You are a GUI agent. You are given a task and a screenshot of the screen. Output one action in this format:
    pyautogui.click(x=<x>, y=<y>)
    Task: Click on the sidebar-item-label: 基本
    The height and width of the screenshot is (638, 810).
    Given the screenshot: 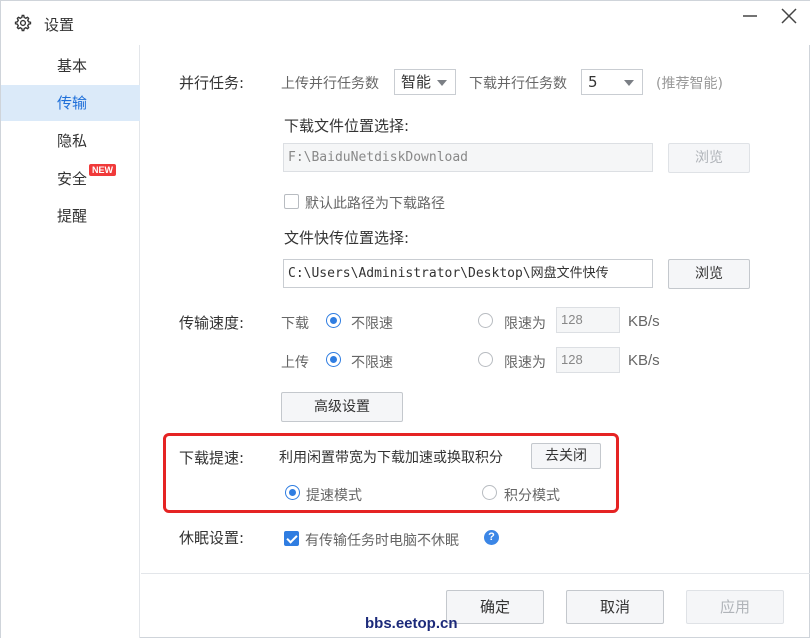 What is the action you would take?
    pyautogui.click(x=72, y=66)
    